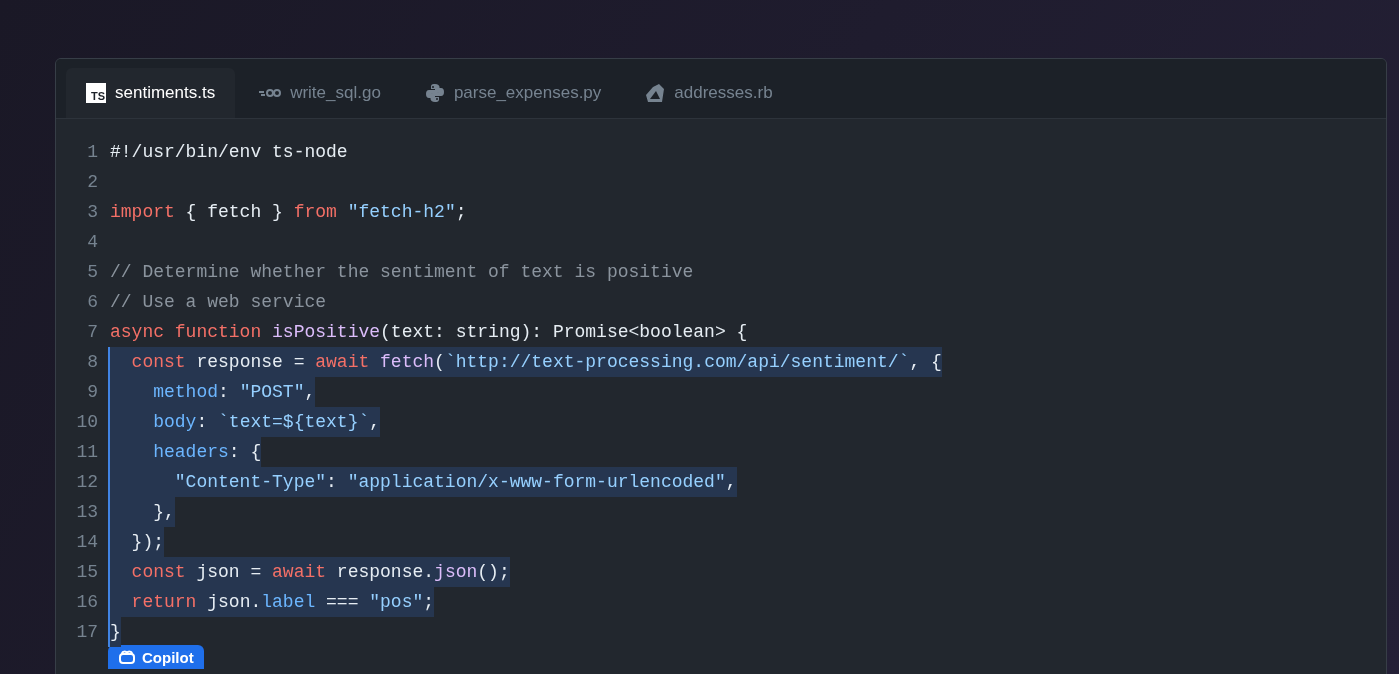 The image size is (1399, 674). Describe the element at coordinates (320, 93) in the screenshot. I see `file-tab: write_sql.go` at that location.